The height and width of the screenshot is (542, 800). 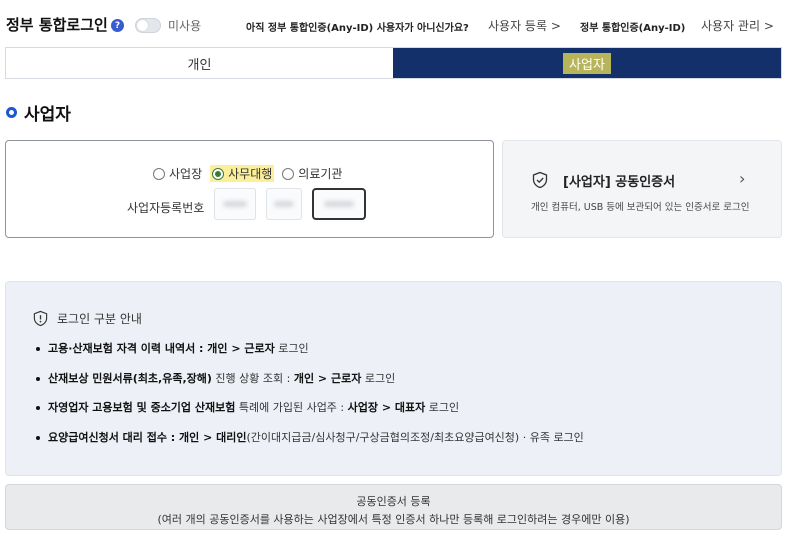 I want to click on guide-item-text: (간이대지급금/심사청구/구상금협의조정/최초요양급여신청) · 유족 로그인, so click(x=415, y=437).